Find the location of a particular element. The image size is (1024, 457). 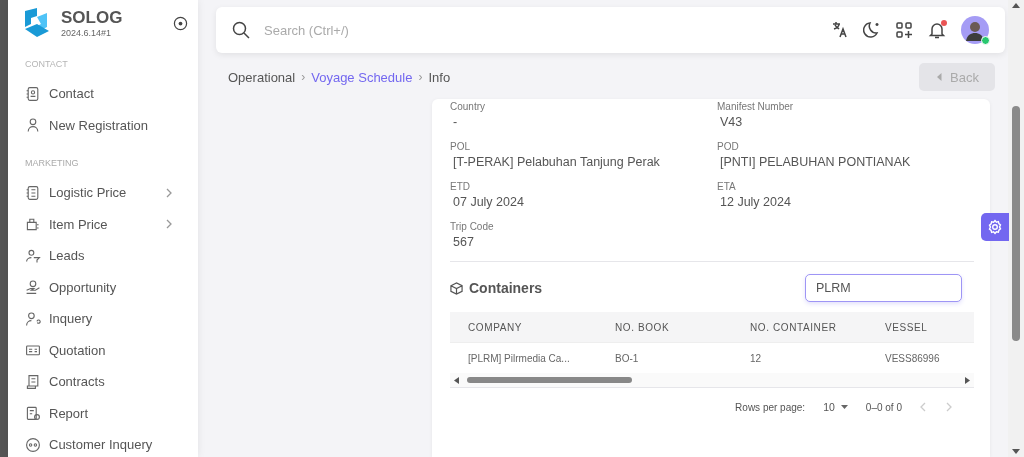

nav-item: New Registration is located at coordinates (103, 125).